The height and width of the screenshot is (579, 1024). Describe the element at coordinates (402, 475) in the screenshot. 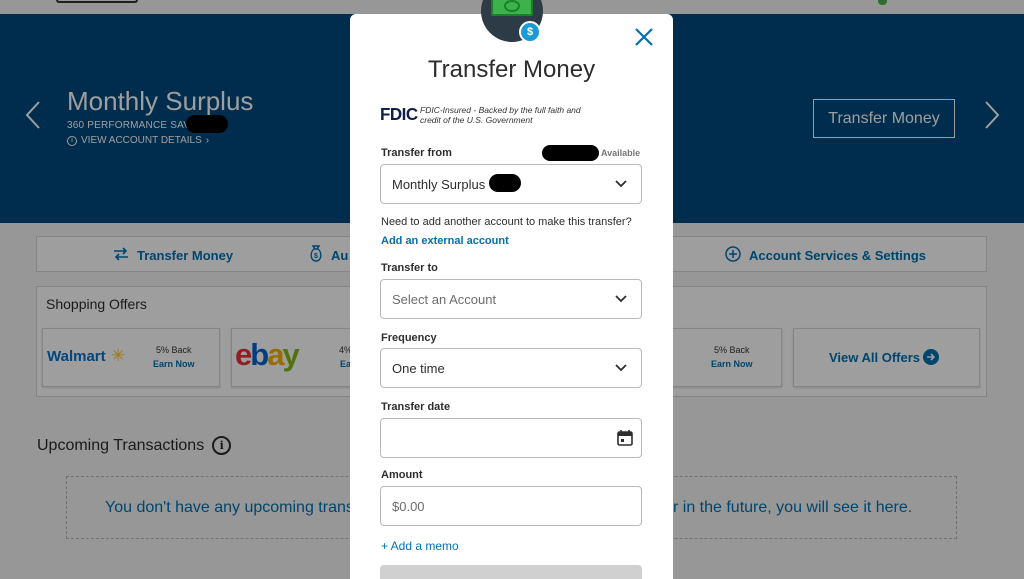

I see `amount-label: Amount` at that location.